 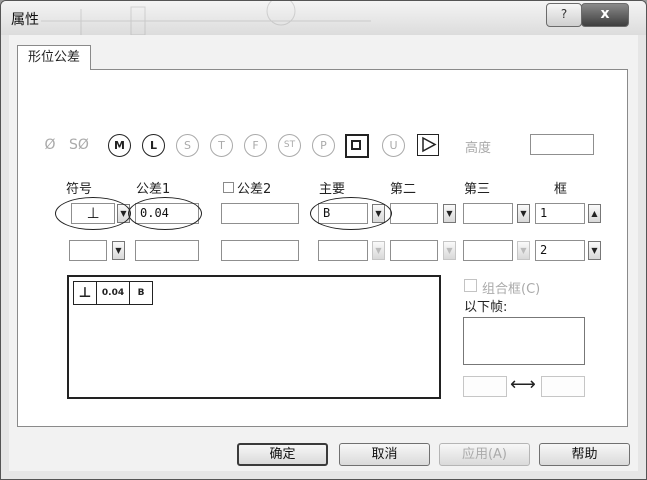 What do you see at coordinates (449, 213) in the screenshot?
I see `row1-secondary-dropdown: ▼` at bounding box center [449, 213].